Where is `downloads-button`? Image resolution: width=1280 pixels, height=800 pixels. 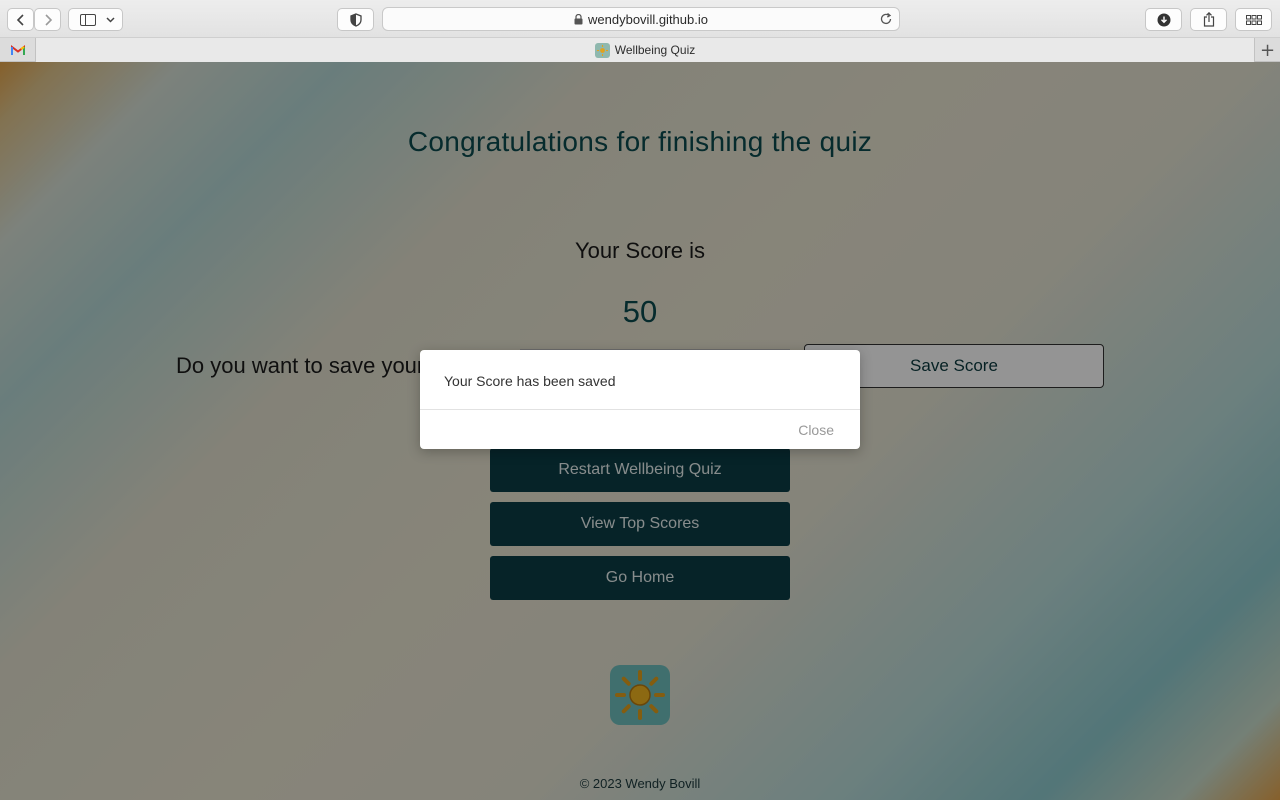 downloads-button is located at coordinates (1163, 19).